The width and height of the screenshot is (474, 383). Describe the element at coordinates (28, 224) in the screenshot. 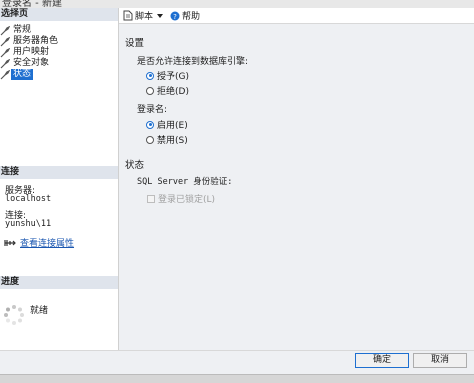

I see `connection-value: yunshu\11` at that location.